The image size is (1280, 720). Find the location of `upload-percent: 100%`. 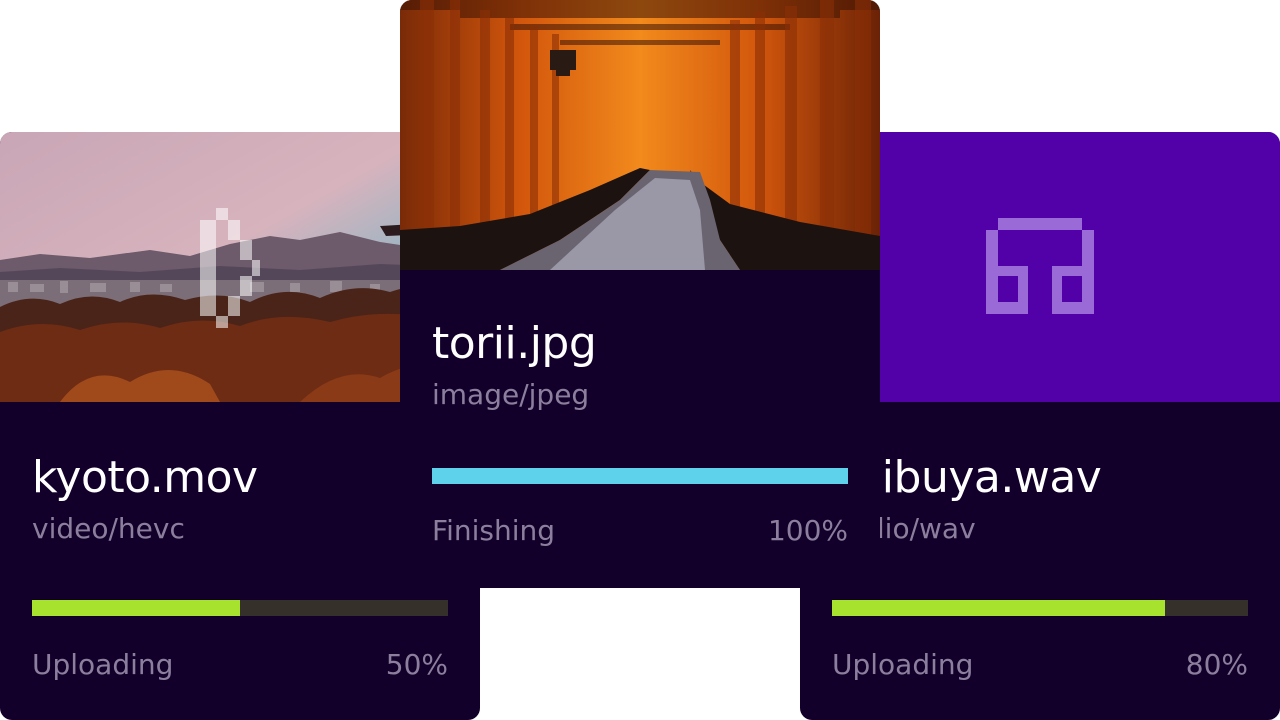

upload-percent: 100% is located at coordinates (807, 530).